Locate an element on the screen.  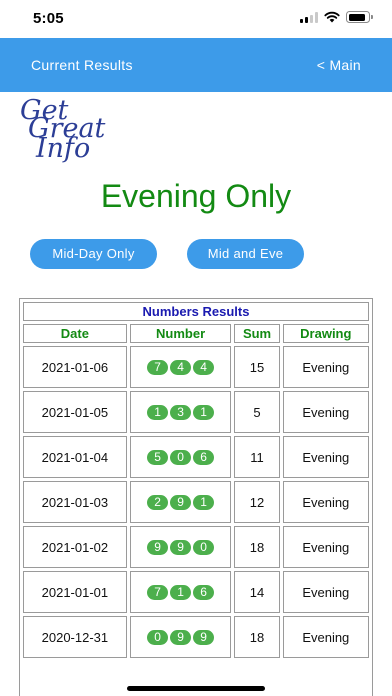
number-cell: 099 is located at coordinates (180, 637).